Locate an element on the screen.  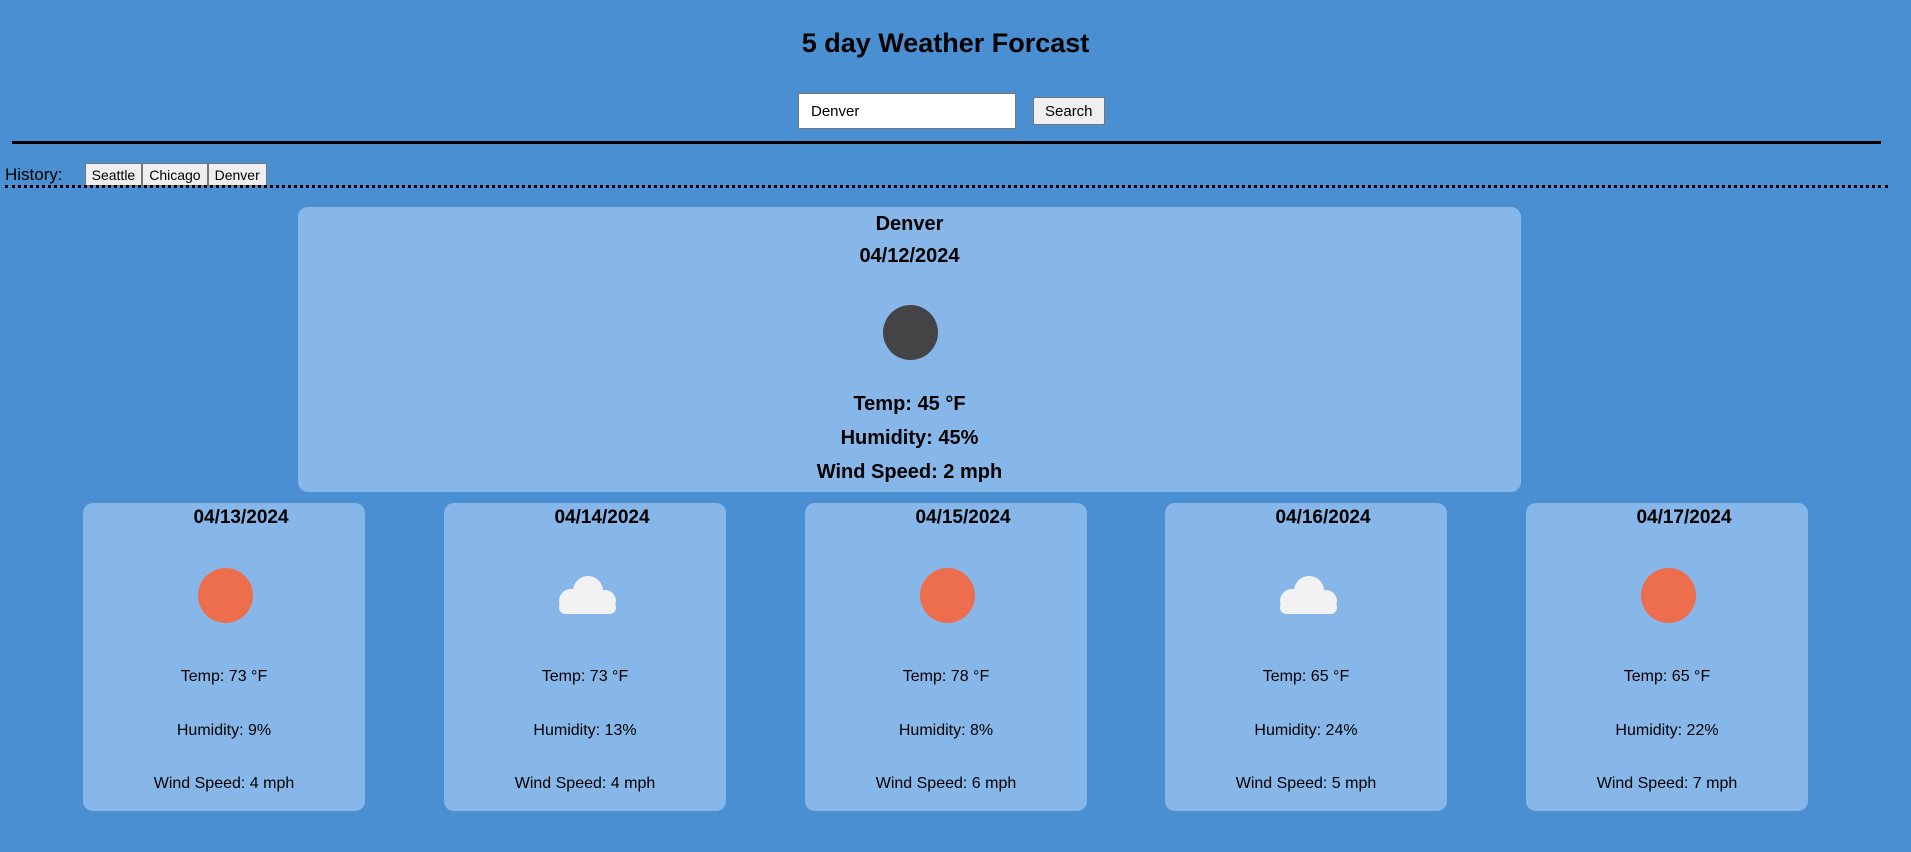
search-bar: Search is located at coordinates (951, 111).